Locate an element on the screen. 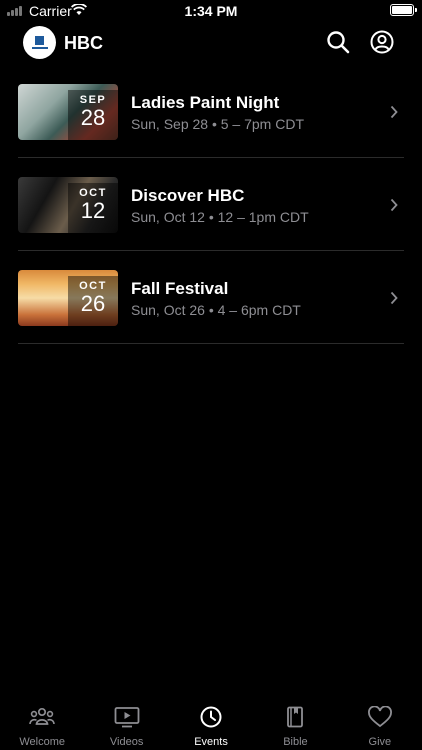  tab-videos: Videos is located at coordinates (126, 725).